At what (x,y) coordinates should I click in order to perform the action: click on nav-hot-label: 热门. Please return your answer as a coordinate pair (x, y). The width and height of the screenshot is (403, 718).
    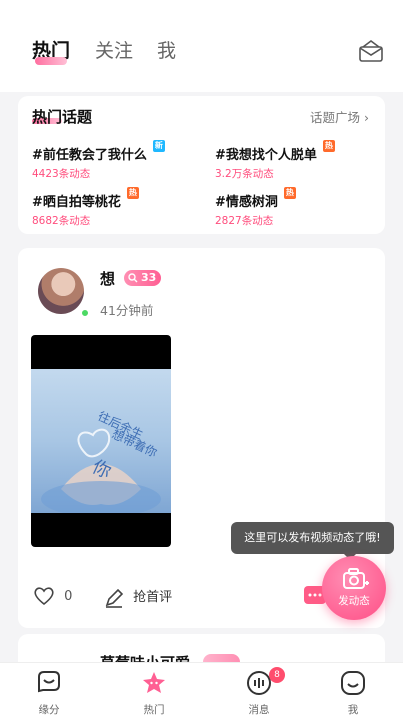
    Looking at the image, I should click on (154, 710).